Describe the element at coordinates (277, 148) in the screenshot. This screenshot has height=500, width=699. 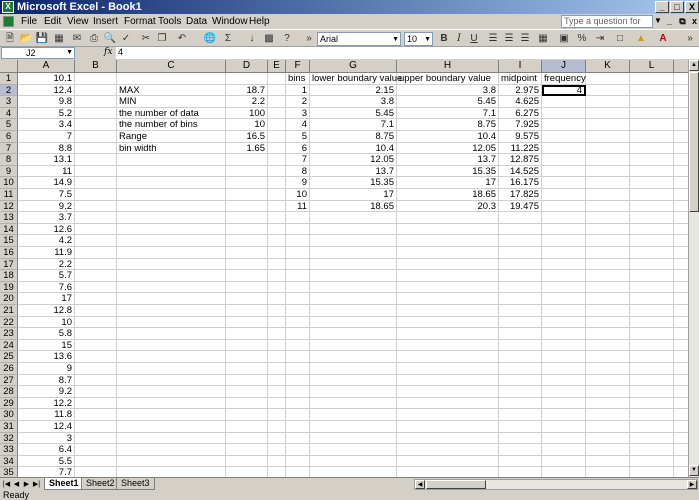
I see `cell-e7` at that location.